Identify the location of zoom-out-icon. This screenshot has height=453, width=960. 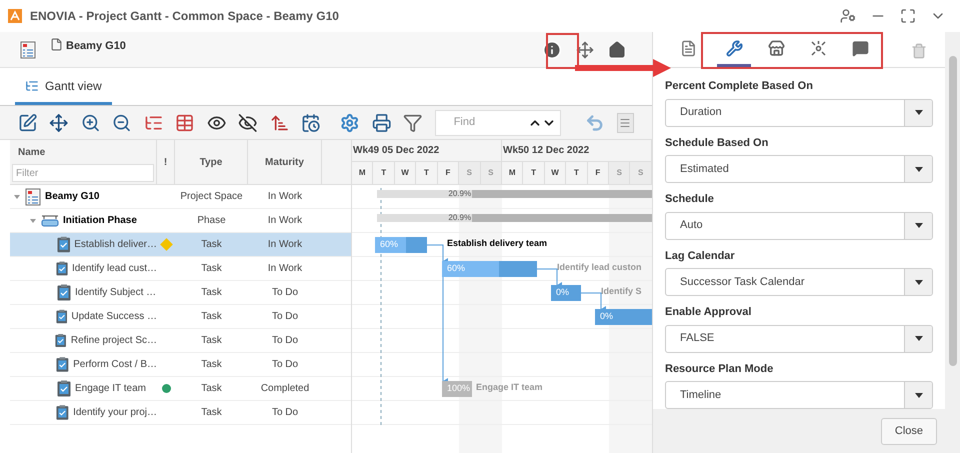
(122, 122).